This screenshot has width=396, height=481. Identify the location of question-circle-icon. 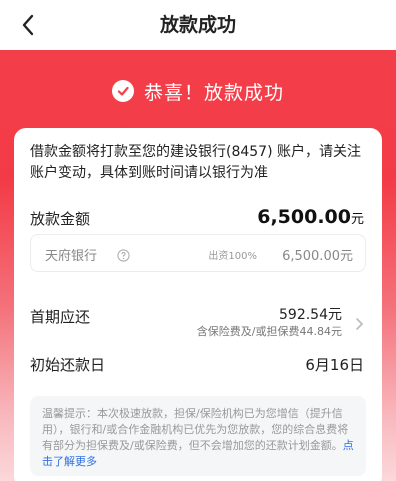
(123, 254).